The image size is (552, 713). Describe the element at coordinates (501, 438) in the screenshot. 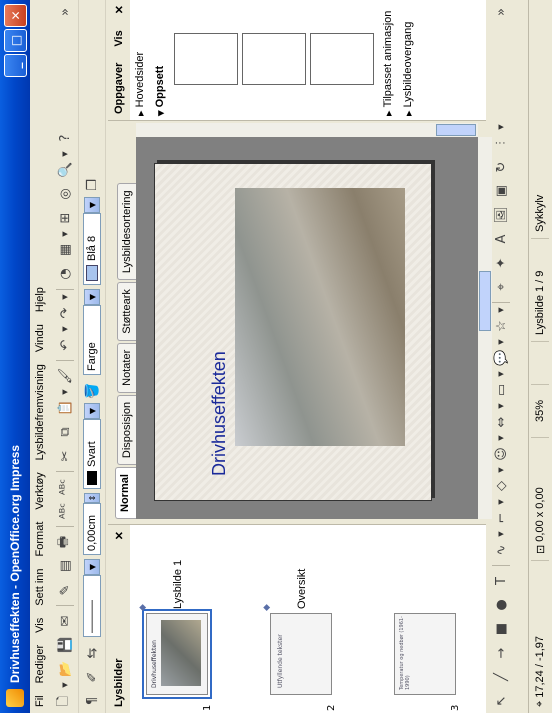

I see `symbol-shapes-dropdown-icon: ▼` at that location.